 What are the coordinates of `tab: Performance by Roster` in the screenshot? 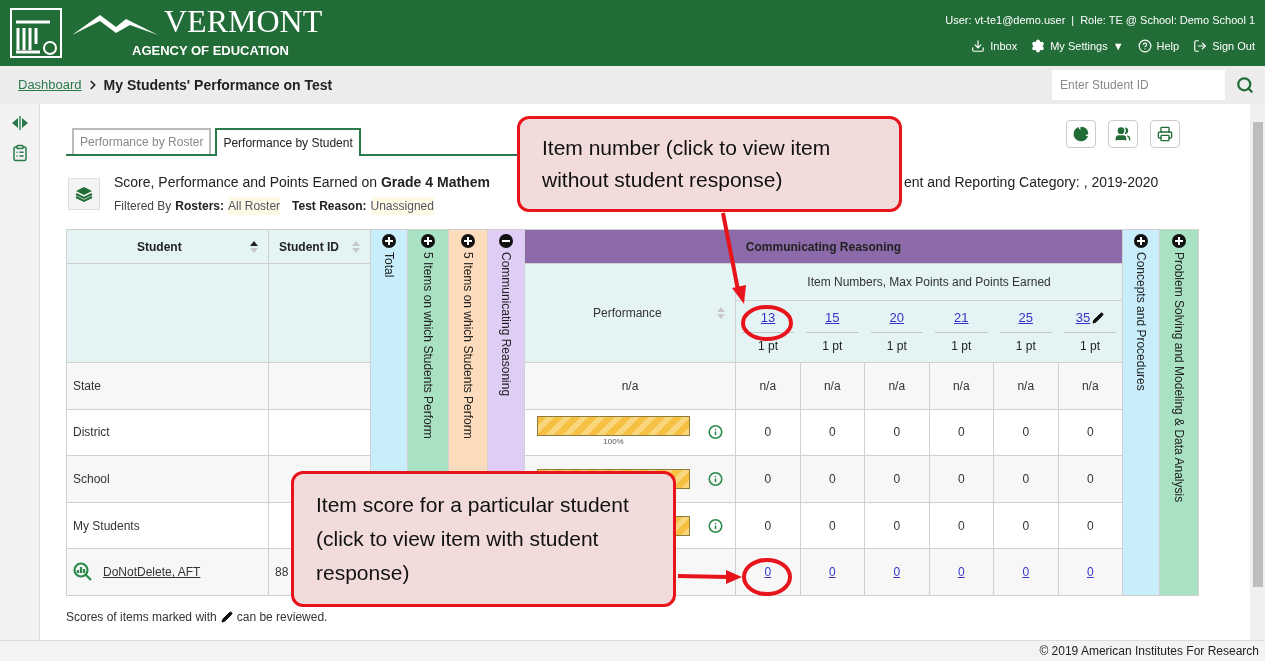 It's located at (142, 141).